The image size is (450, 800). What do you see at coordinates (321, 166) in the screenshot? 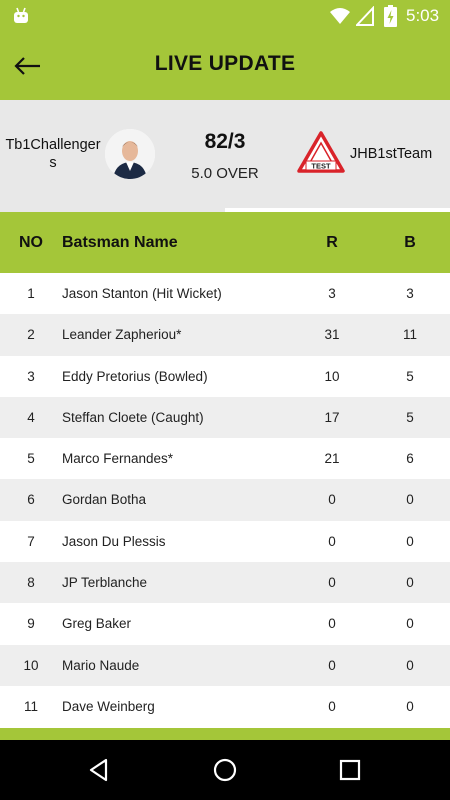
I see `svg-text: TEST` at bounding box center [321, 166].